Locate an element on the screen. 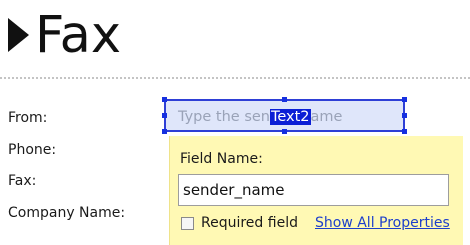 The image size is (470, 245). field-placeholder: Type the senText2ame is located at coordinates (260, 117).